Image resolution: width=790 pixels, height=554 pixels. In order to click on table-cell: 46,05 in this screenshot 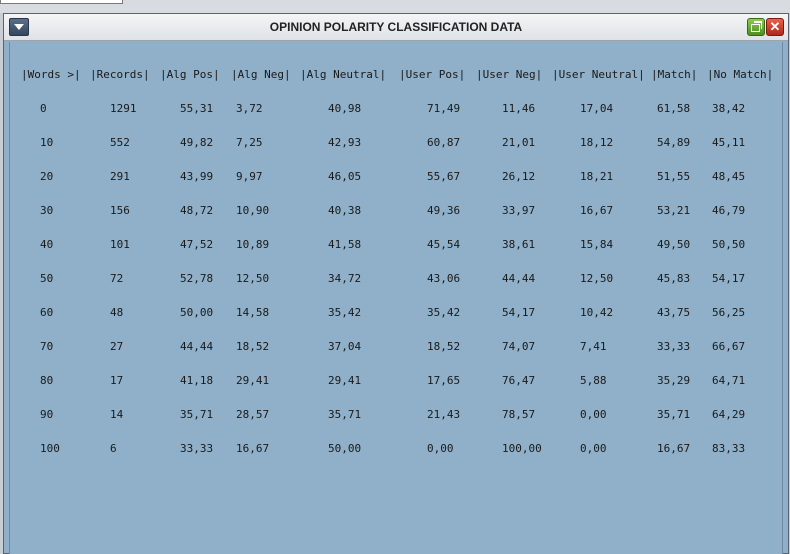, I will do `click(345, 176)`.